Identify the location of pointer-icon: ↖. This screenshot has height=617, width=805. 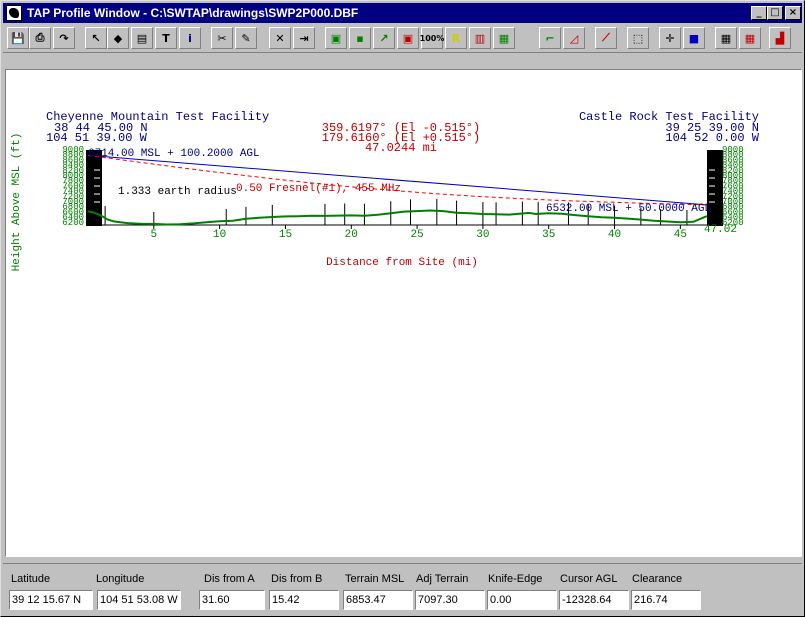
(96, 38).